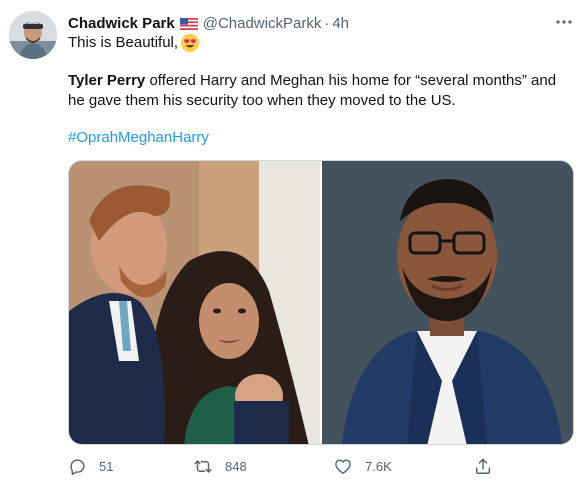 This screenshot has height=488, width=579. What do you see at coordinates (138, 138) in the screenshot?
I see `hashtag-link: #OprahMeghanHarry` at bounding box center [138, 138].